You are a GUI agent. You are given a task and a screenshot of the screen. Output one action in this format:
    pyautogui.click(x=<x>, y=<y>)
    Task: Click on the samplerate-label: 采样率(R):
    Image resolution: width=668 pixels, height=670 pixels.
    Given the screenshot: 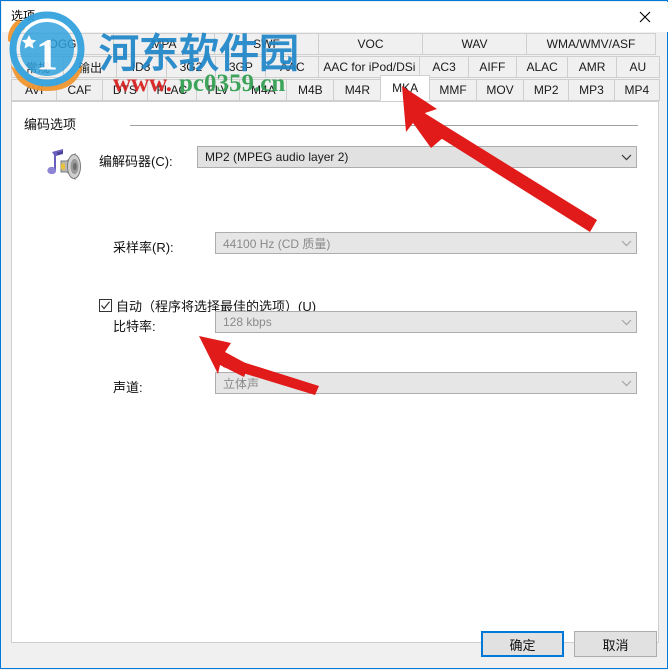 What is the action you would take?
    pyautogui.click(x=143, y=247)
    